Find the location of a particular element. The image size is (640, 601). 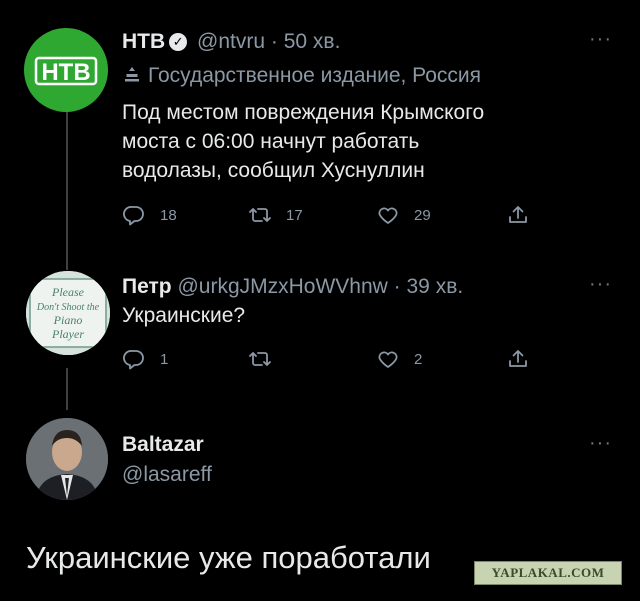

person-portrait-icon is located at coordinates (67, 459).